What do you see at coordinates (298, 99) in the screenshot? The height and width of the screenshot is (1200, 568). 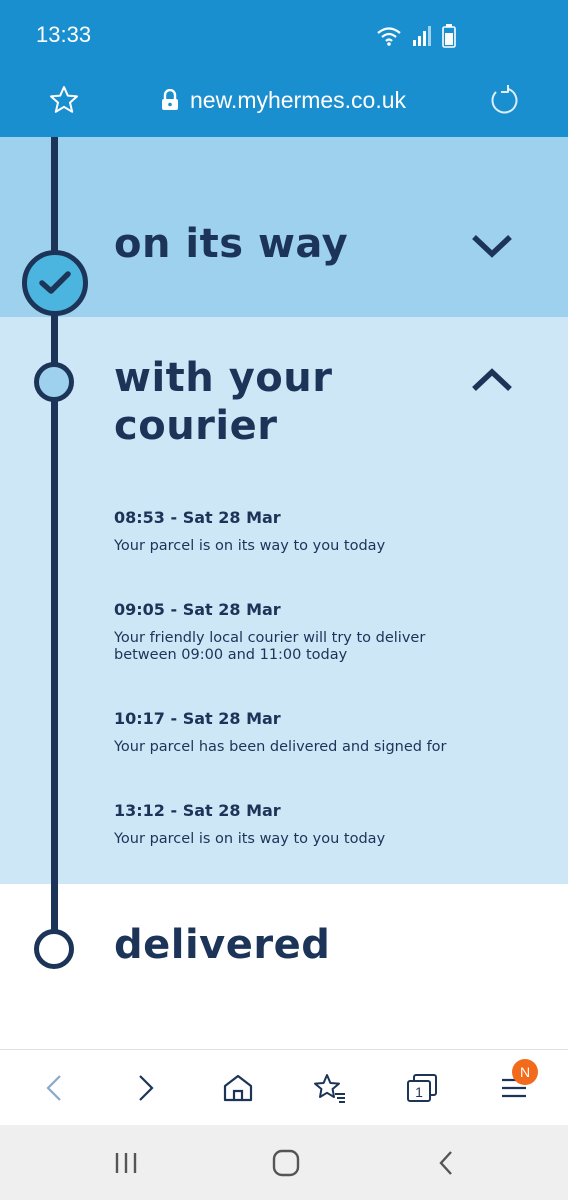 I see `url-text: new.myhermes.co.uk` at bounding box center [298, 99].